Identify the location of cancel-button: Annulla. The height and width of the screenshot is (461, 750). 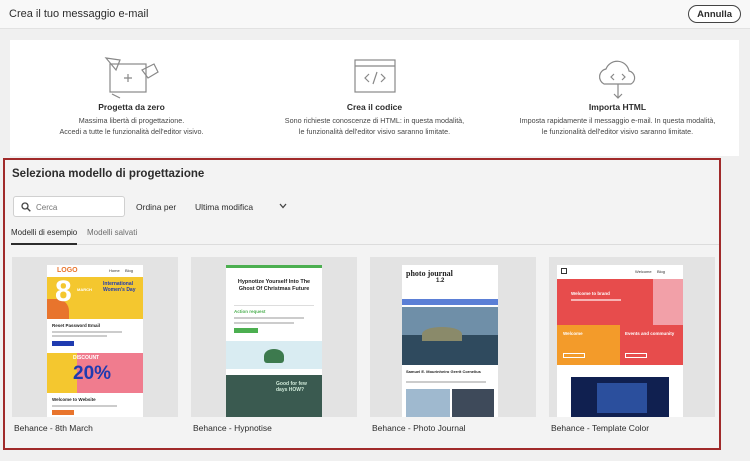
(714, 14).